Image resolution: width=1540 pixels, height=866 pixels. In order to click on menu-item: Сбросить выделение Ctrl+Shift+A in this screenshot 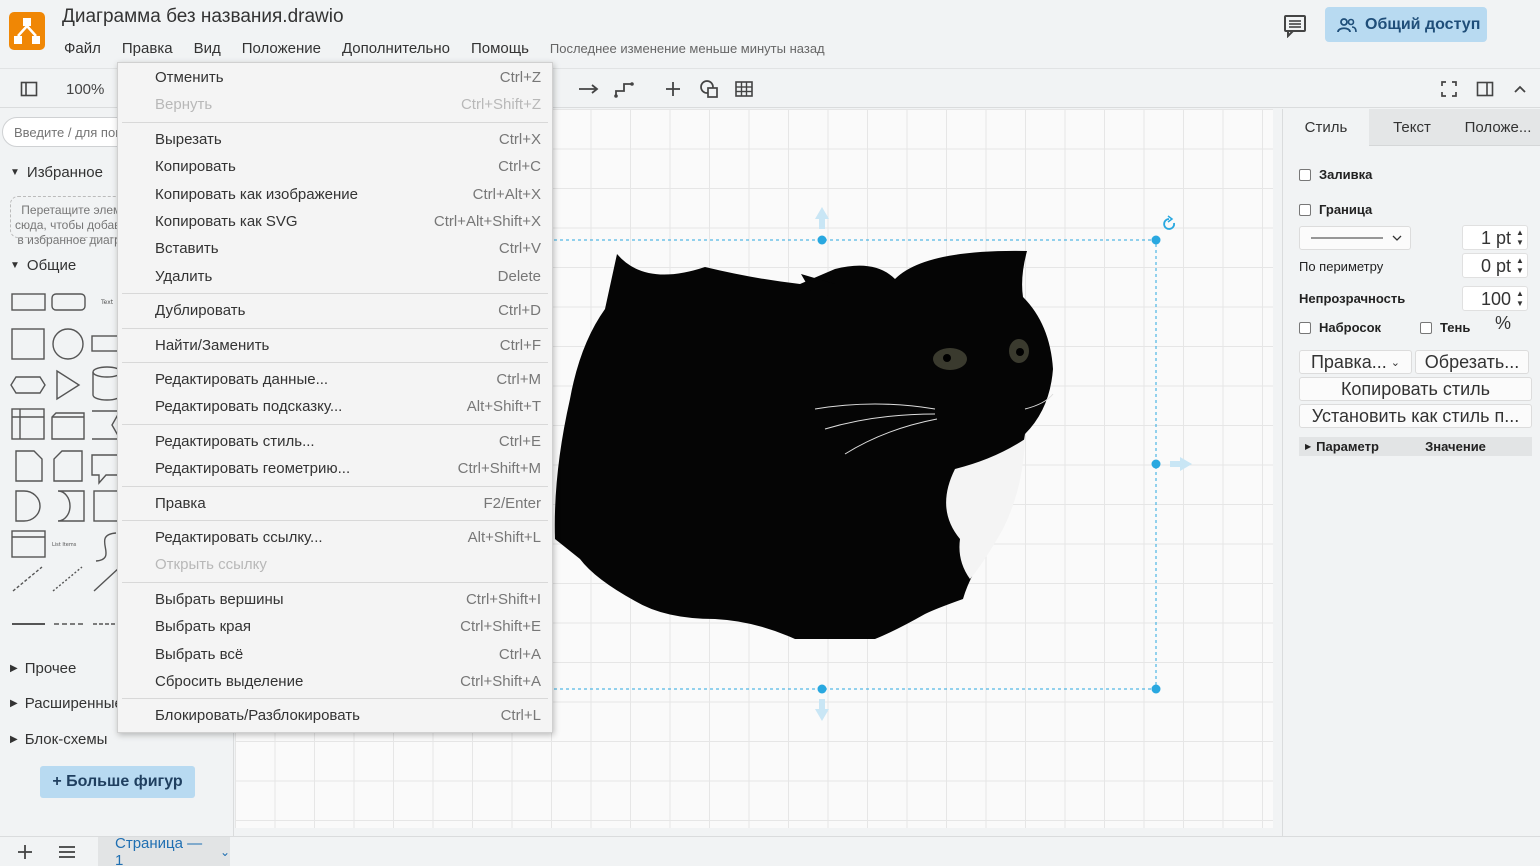, I will do `click(335, 681)`.